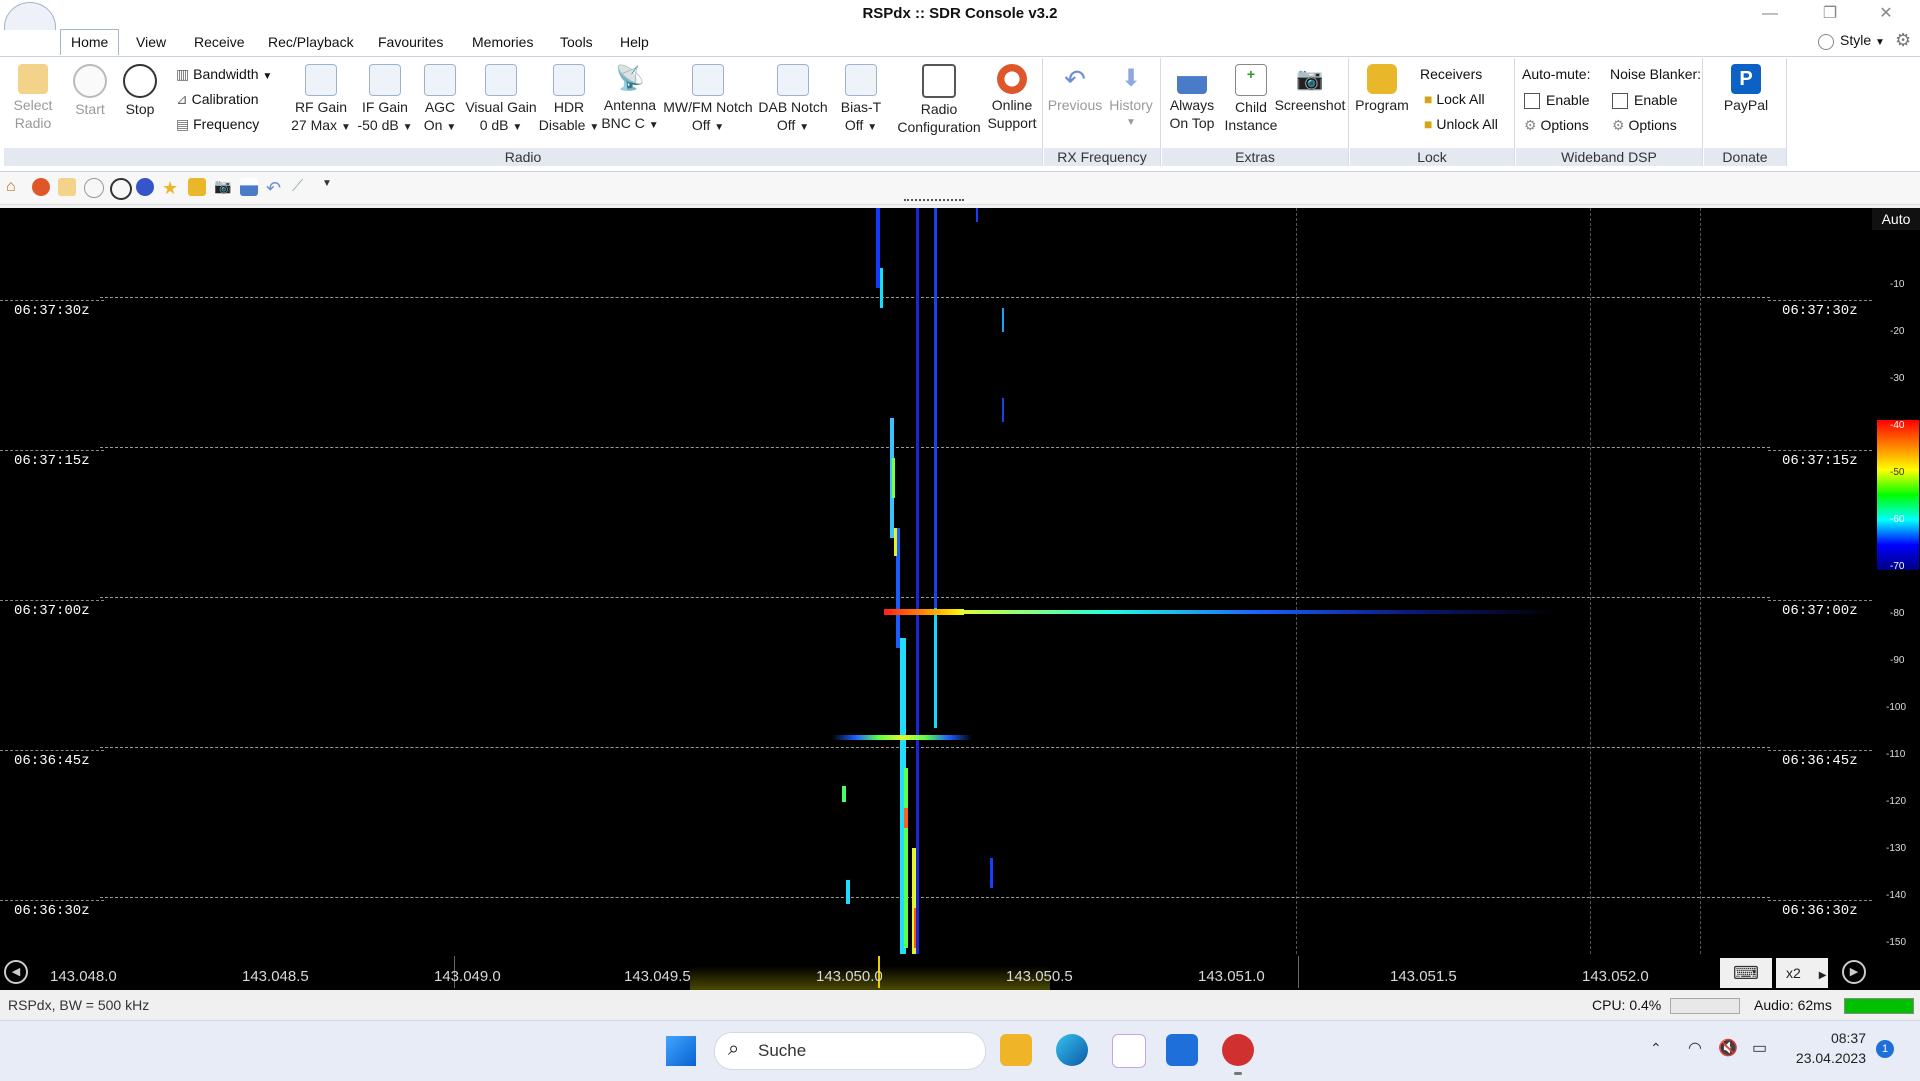  Describe the element at coordinates (1556, 125) in the screenshot. I see `automute-options-button: ⚙ Options` at that location.